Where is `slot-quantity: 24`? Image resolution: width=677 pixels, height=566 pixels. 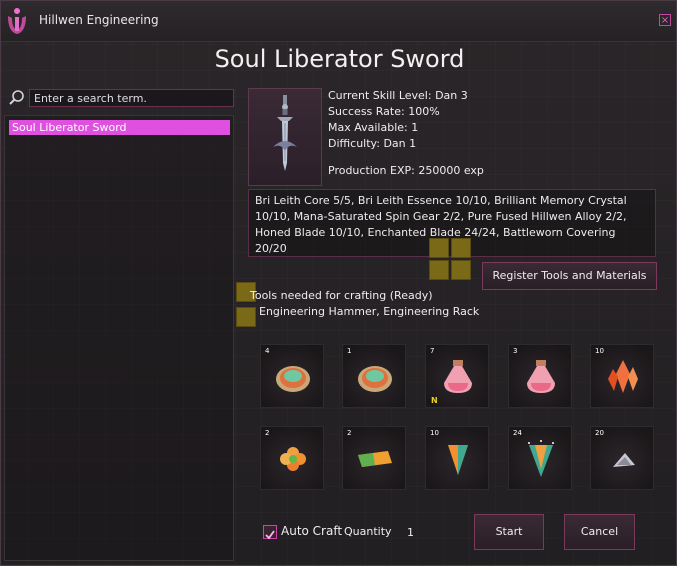
slot-quantity: 24 is located at coordinates (517, 433).